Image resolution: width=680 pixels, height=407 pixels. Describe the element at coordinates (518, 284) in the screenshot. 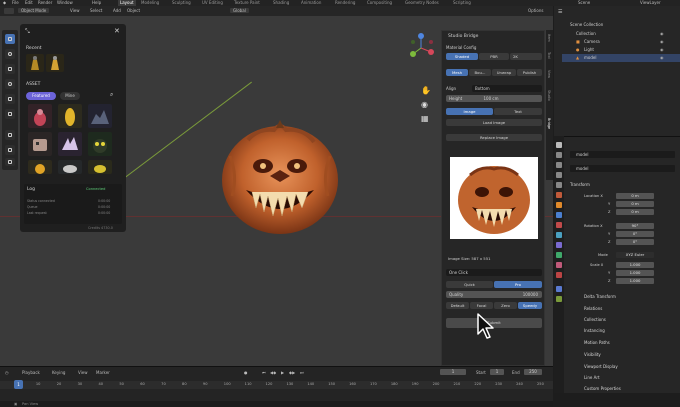

I see `quality-pro-tab: Pro` at that location.